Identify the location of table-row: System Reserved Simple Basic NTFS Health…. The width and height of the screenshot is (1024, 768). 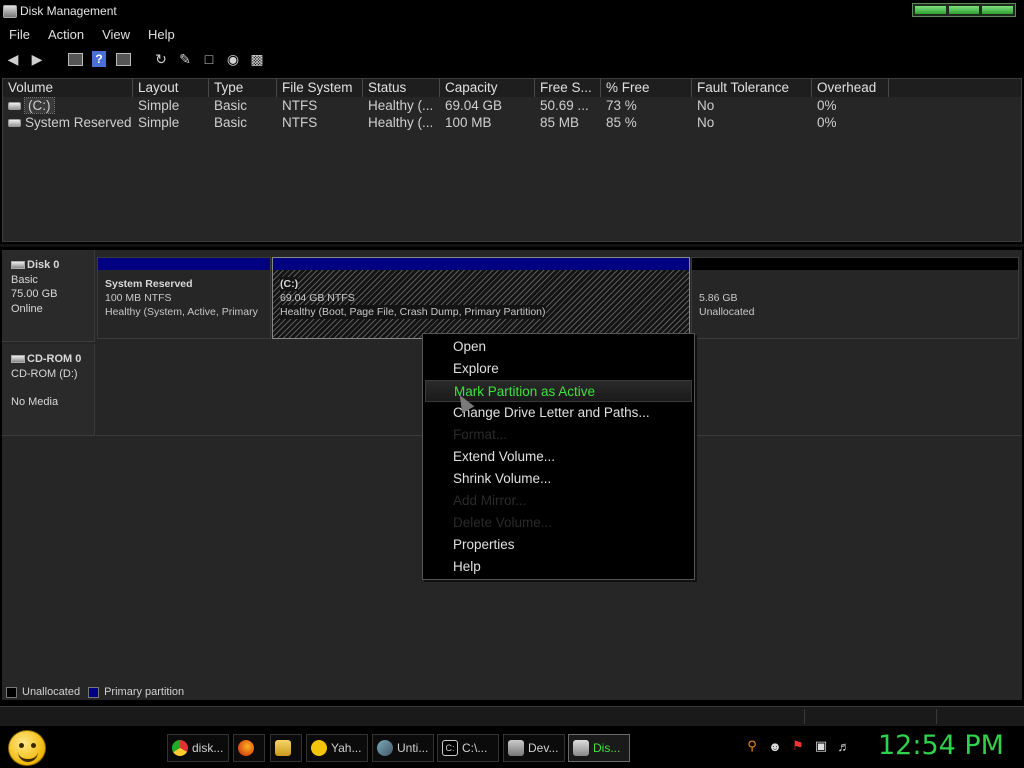
(512, 122).